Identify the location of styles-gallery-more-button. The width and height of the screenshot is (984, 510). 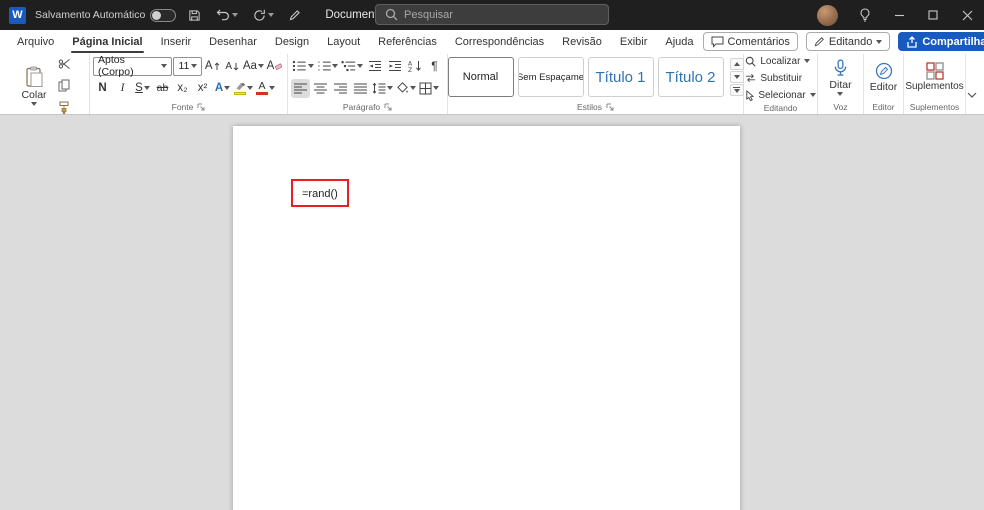
(736, 90).